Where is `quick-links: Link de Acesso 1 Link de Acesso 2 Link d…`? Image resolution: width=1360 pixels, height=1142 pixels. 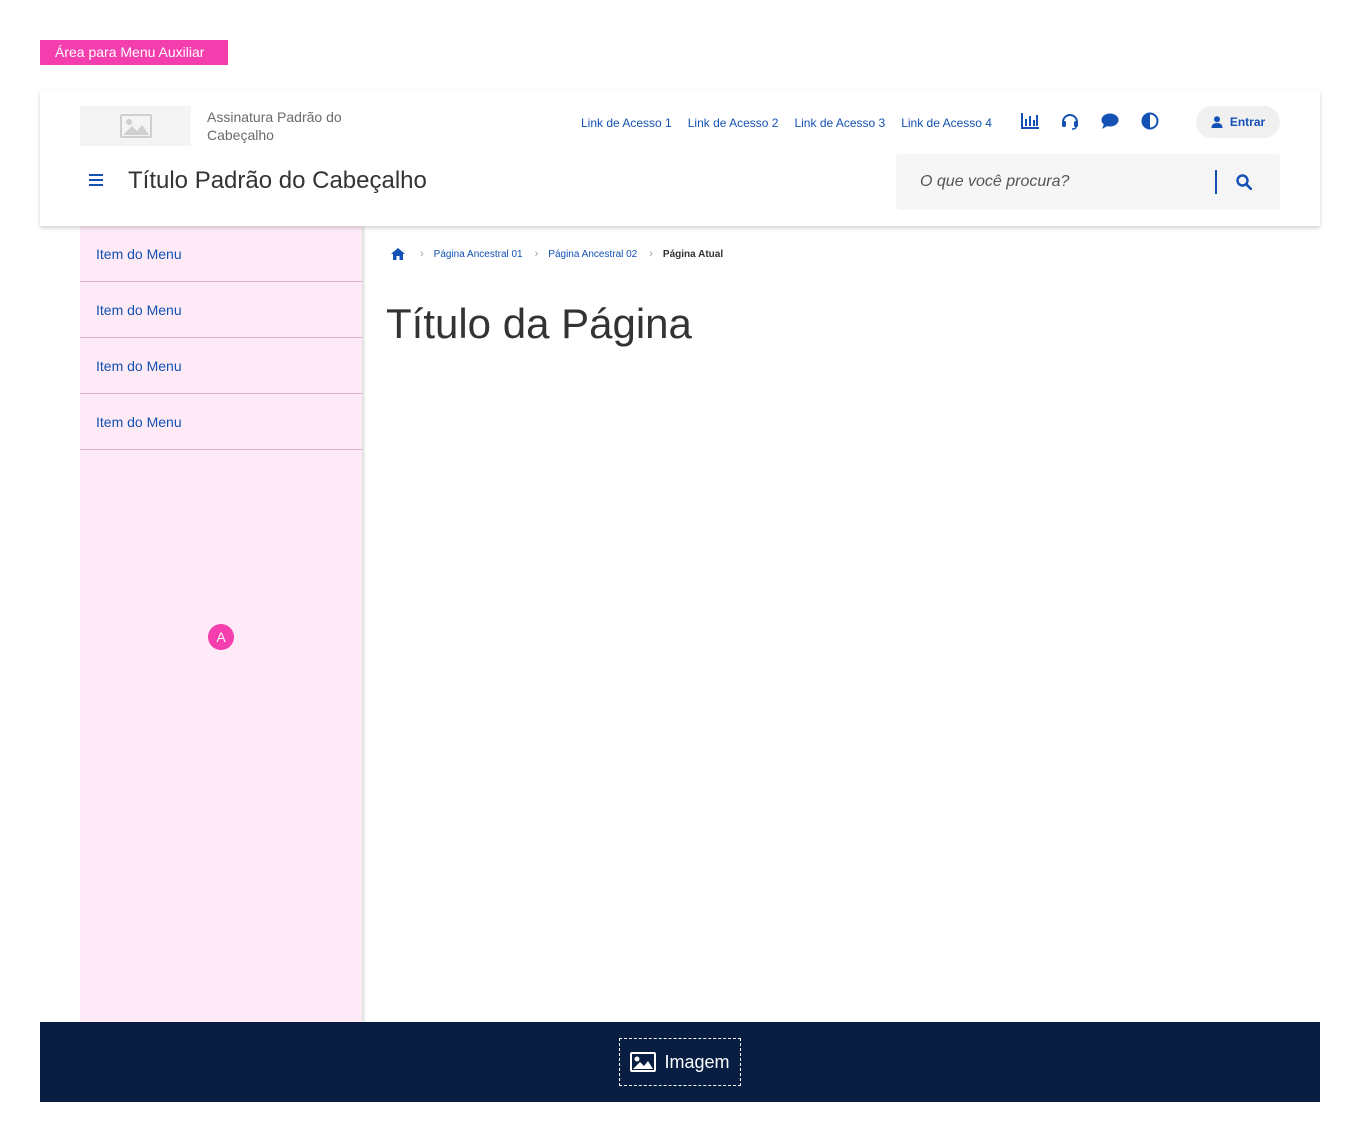 quick-links: Link de Acesso 1 Link de Acesso 2 Link d… is located at coordinates (786, 123).